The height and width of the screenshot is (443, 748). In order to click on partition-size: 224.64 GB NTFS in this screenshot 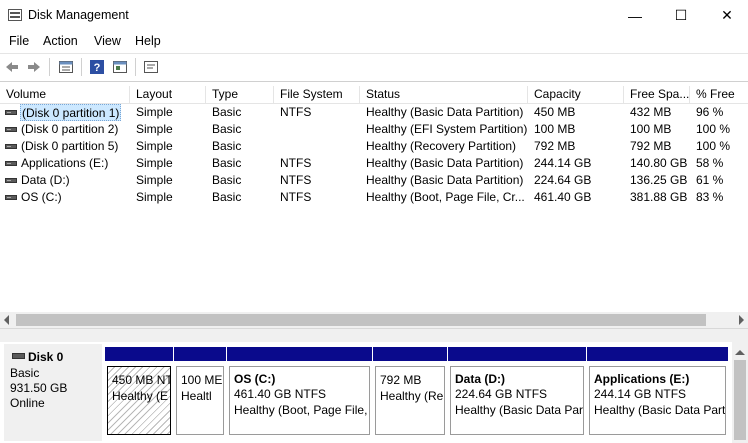, I will do `click(501, 394)`.